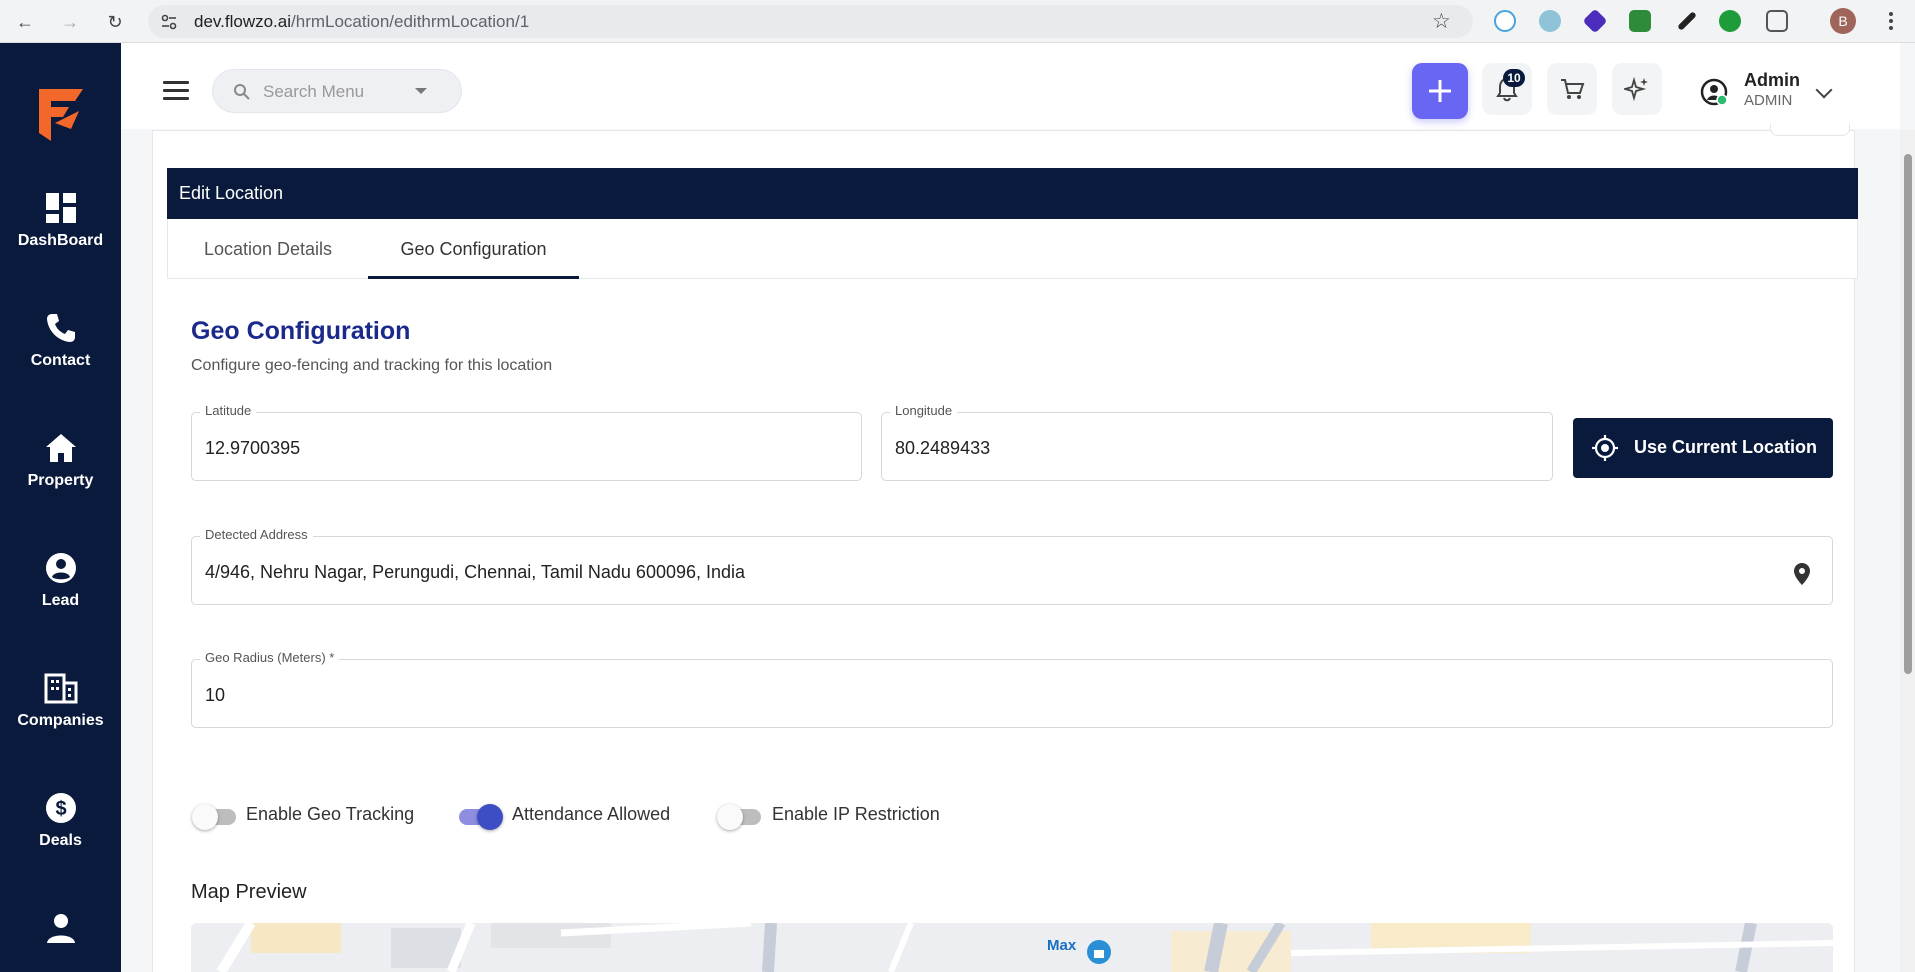 This screenshot has width=1915, height=972. Describe the element at coordinates (1441, 21) in the screenshot. I see `bookmark-star-icon: ☆` at that location.